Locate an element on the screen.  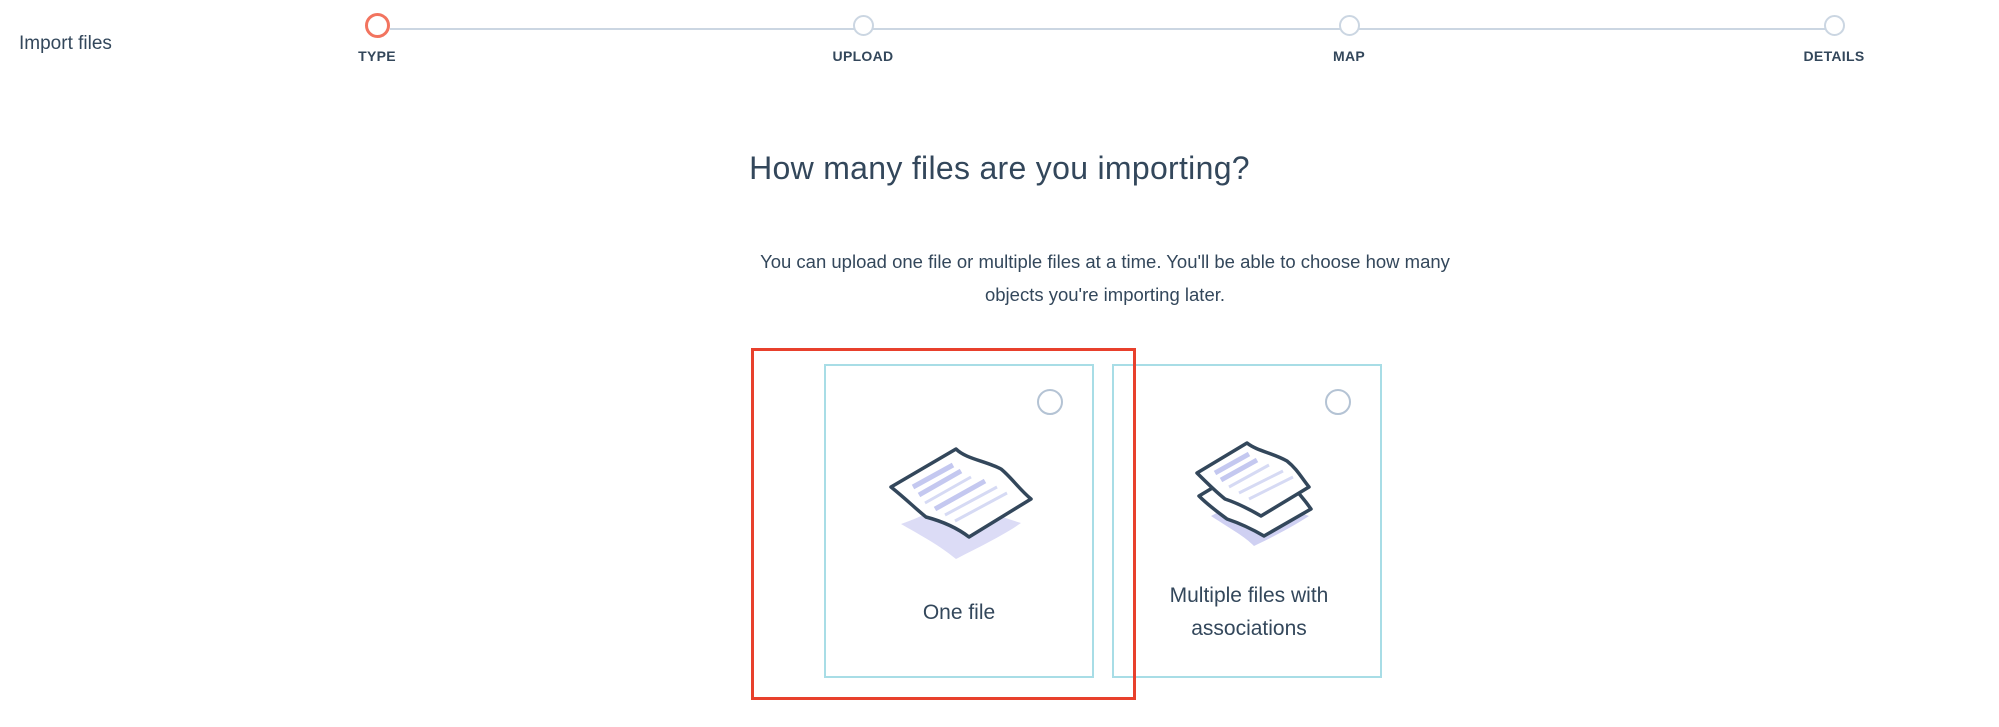
stepper-track is located at coordinates (1115, 29).